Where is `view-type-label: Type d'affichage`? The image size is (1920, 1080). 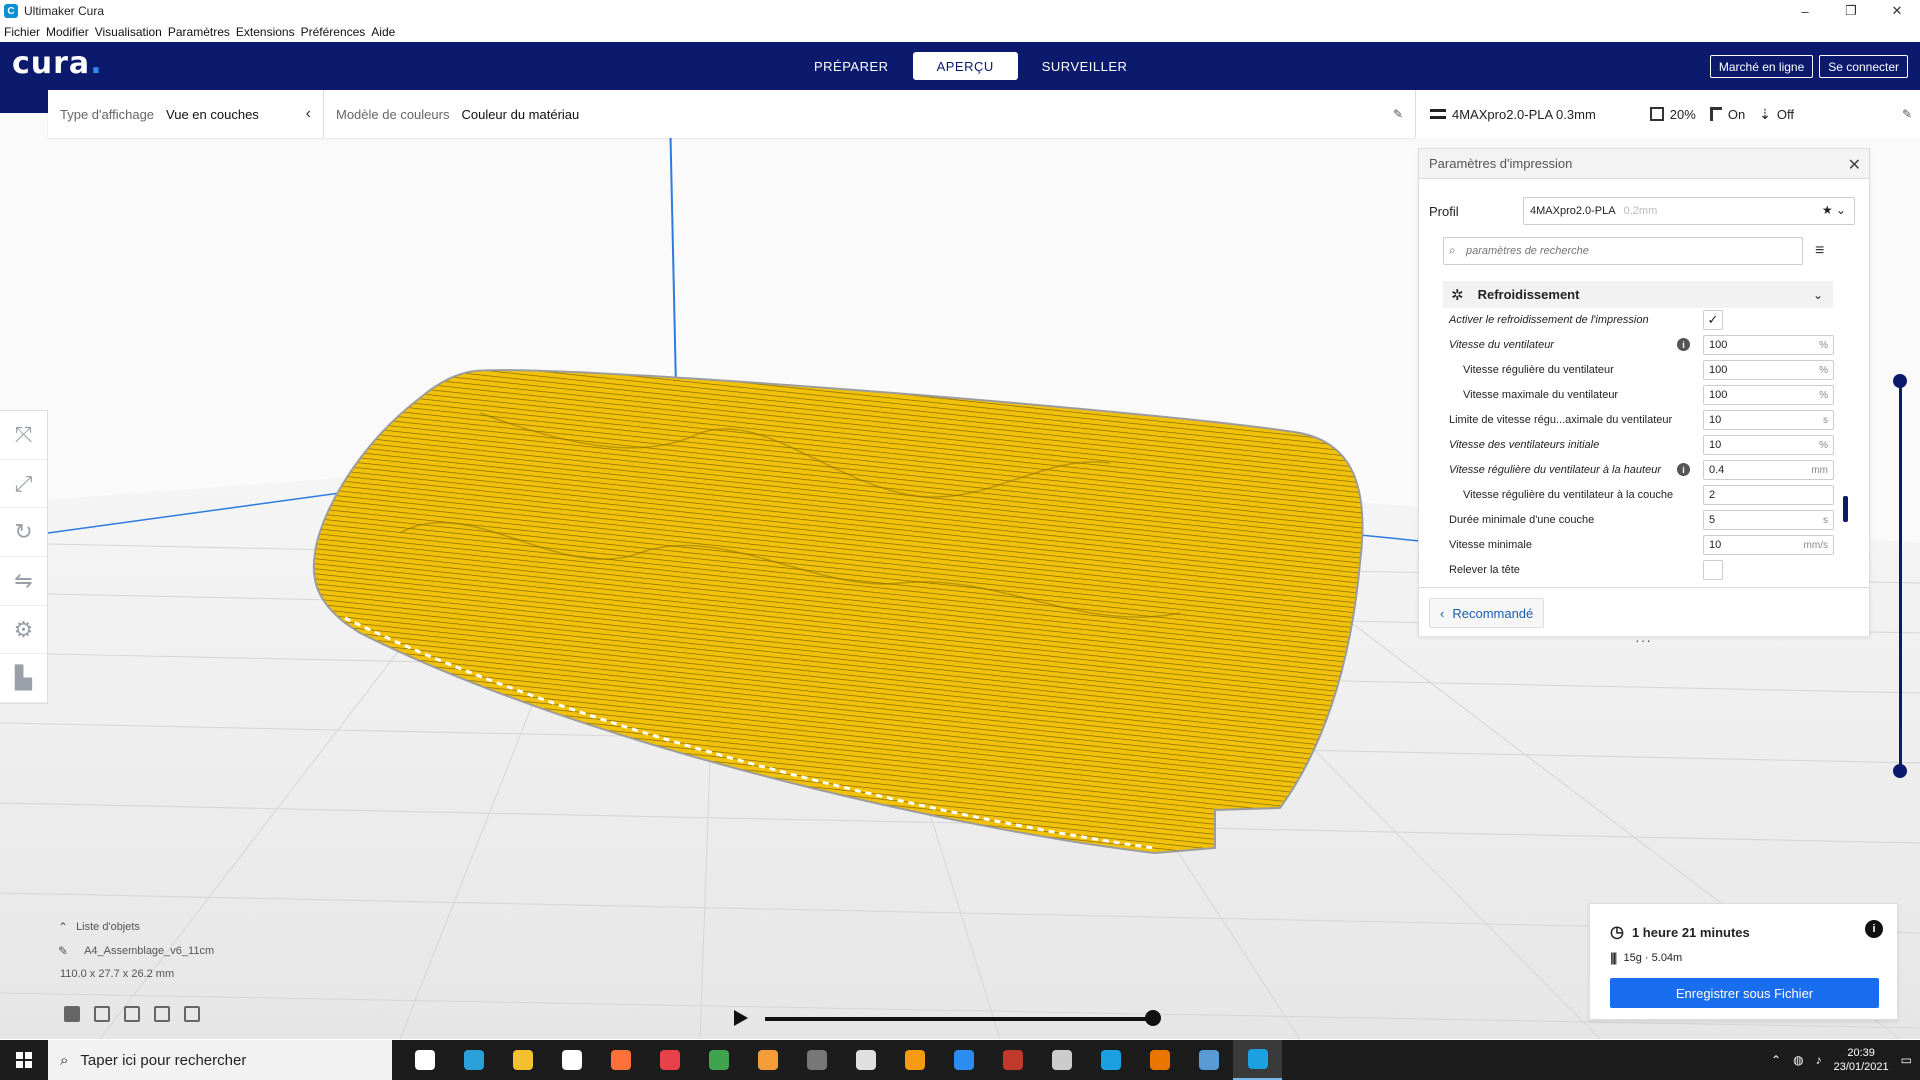 view-type-label: Type d'affichage is located at coordinates (107, 114).